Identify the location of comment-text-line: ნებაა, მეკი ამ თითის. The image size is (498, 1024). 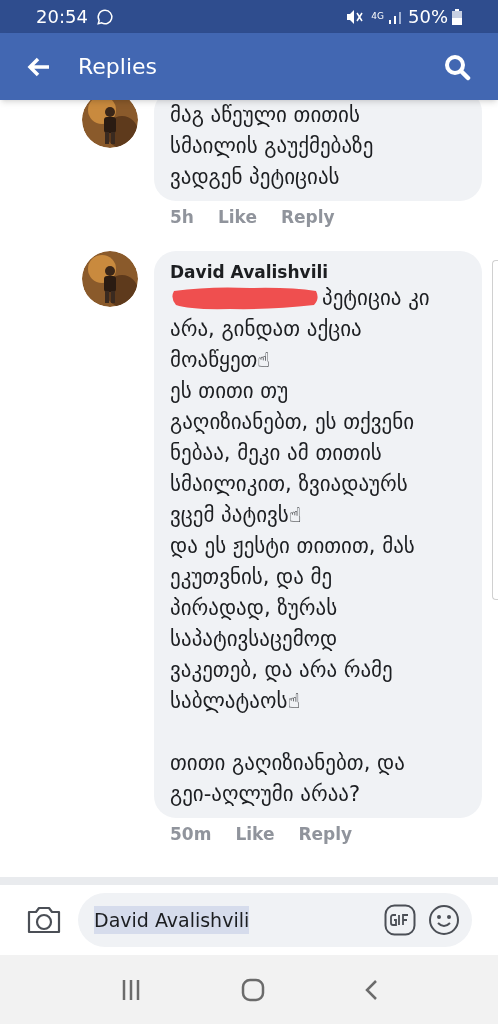
(276, 453).